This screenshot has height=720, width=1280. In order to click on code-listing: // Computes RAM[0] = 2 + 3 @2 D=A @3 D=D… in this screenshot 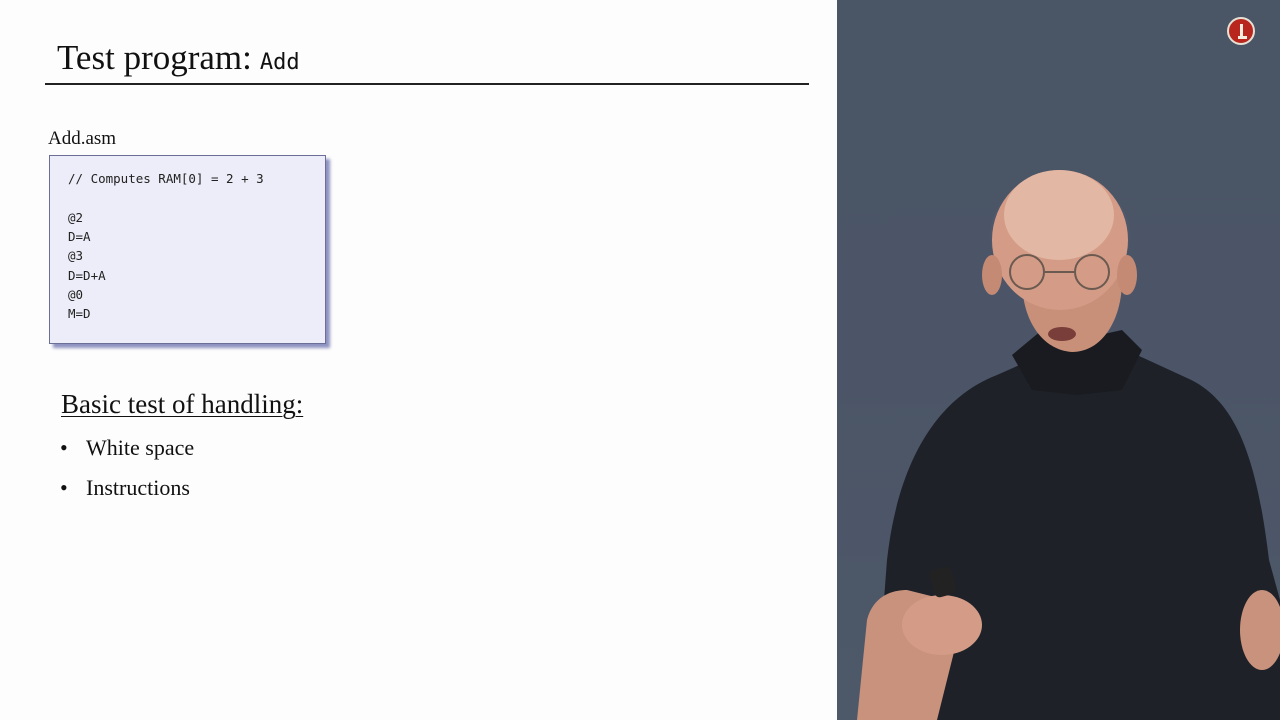, I will do `click(187, 249)`.